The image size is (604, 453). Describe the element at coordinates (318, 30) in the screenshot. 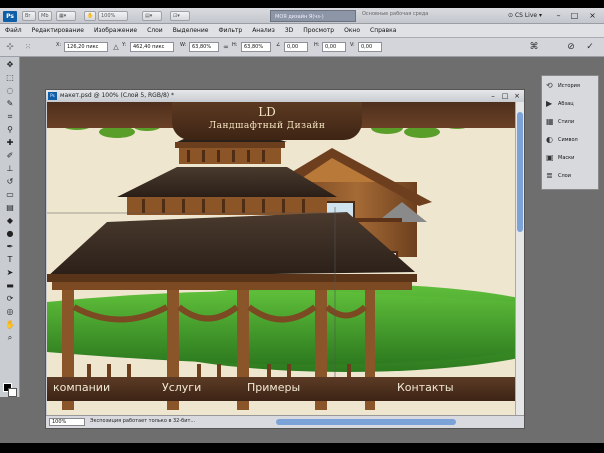

I see `menu-view: Просмотр` at that location.